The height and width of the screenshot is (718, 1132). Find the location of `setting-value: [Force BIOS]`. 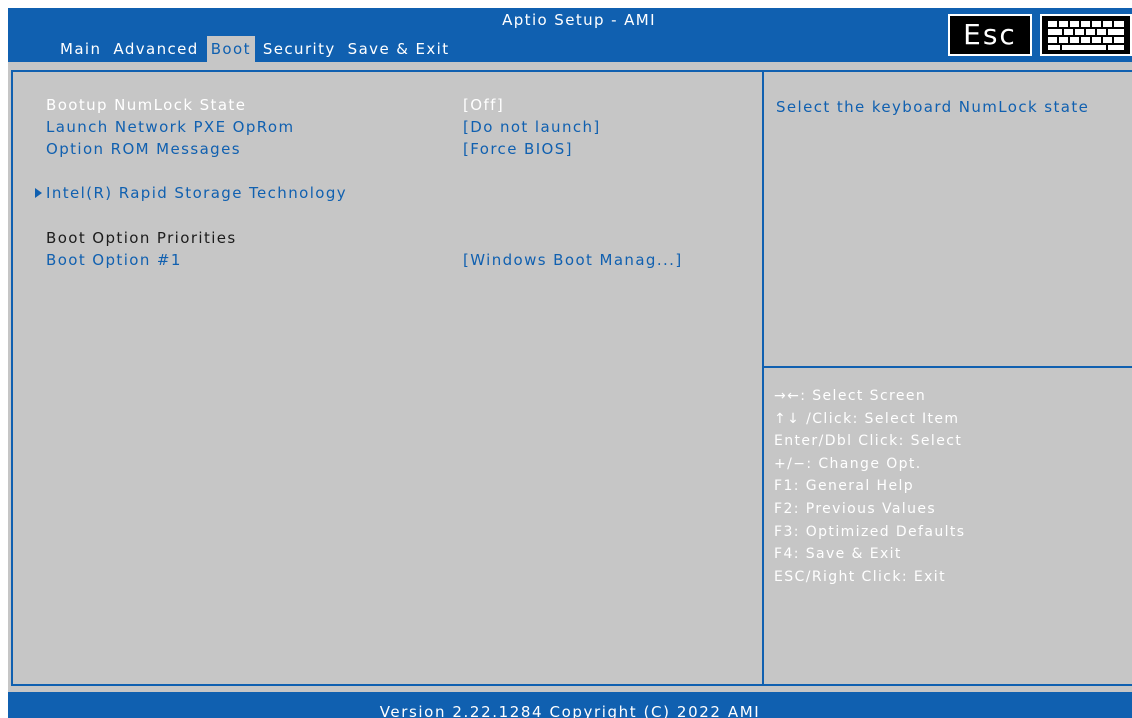

setting-value: [Force BIOS] is located at coordinates (518, 149).